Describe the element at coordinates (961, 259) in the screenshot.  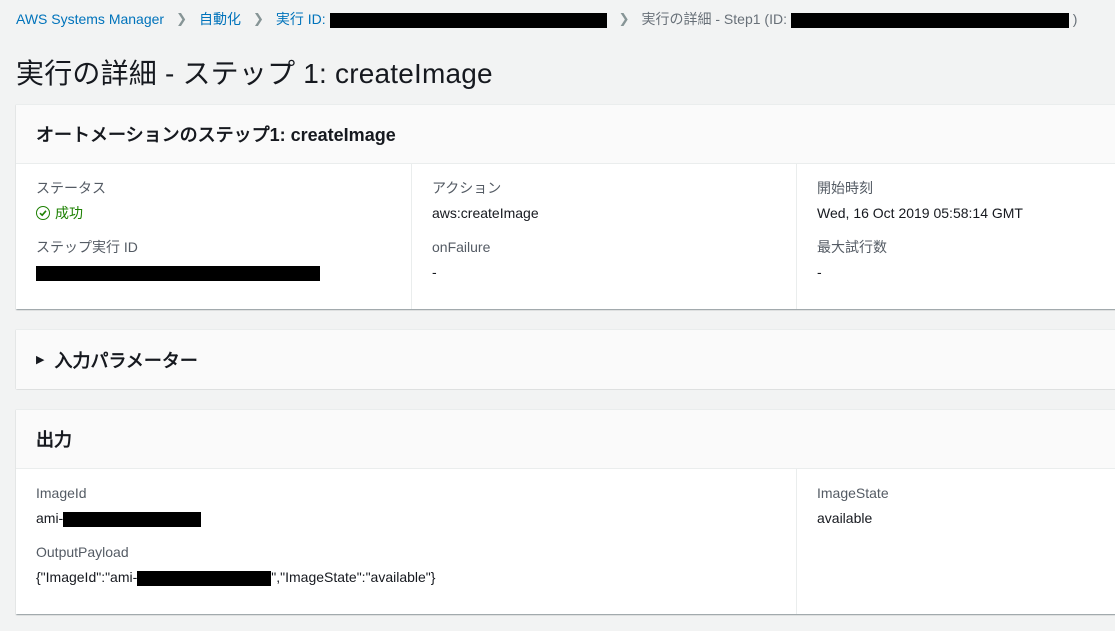
I see `max-attempts-field: 最大試行数 -` at that location.